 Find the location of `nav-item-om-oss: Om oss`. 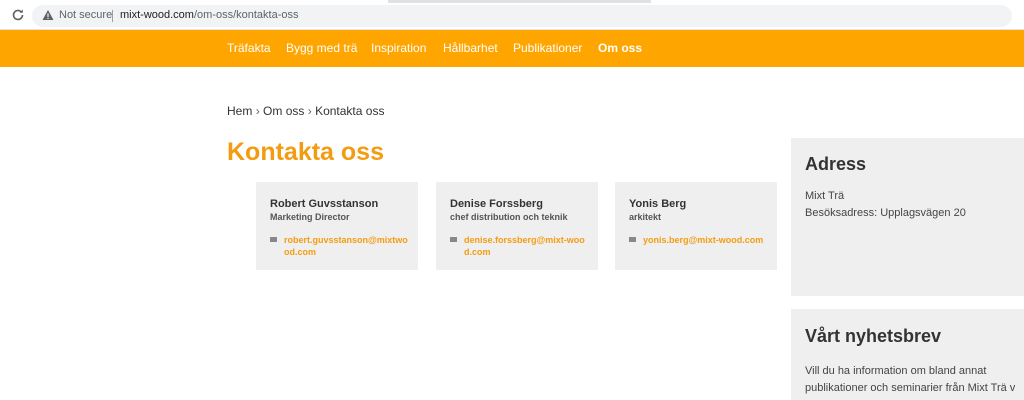

nav-item-om-oss: Om oss is located at coordinates (620, 48).